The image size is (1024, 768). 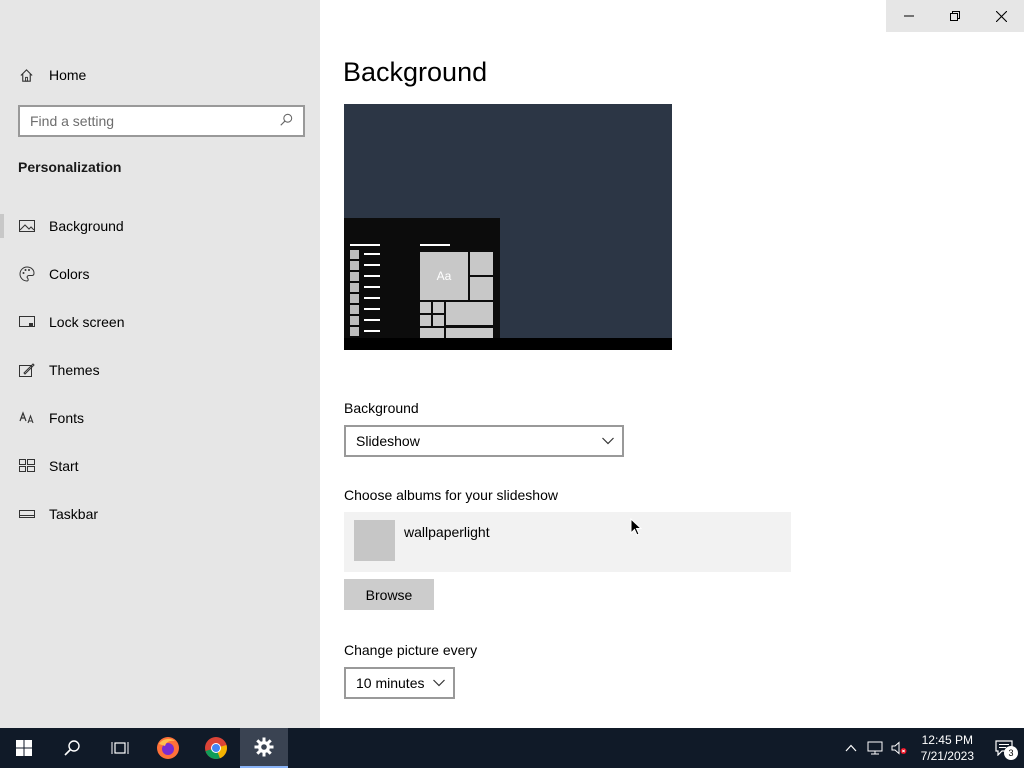 I want to click on clock: 12:45 PM 7/21/2023, so click(x=947, y=748).